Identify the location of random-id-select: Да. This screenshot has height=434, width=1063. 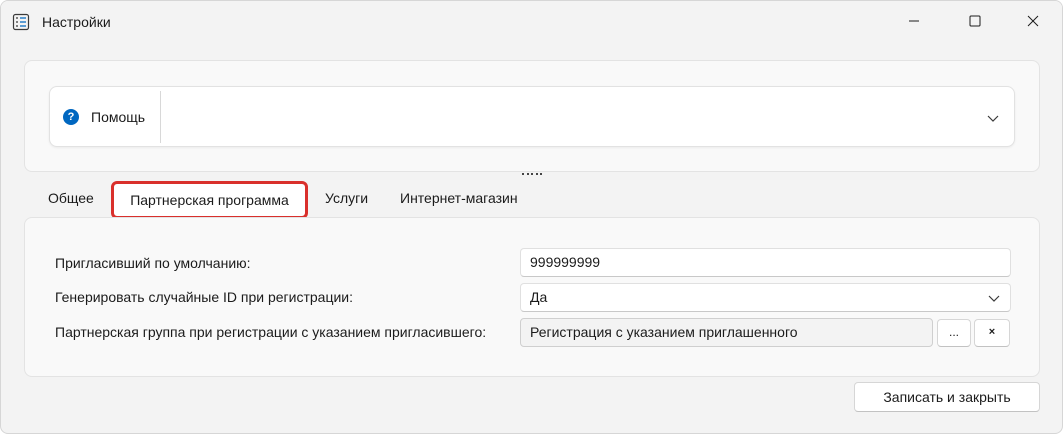
(765, 297).